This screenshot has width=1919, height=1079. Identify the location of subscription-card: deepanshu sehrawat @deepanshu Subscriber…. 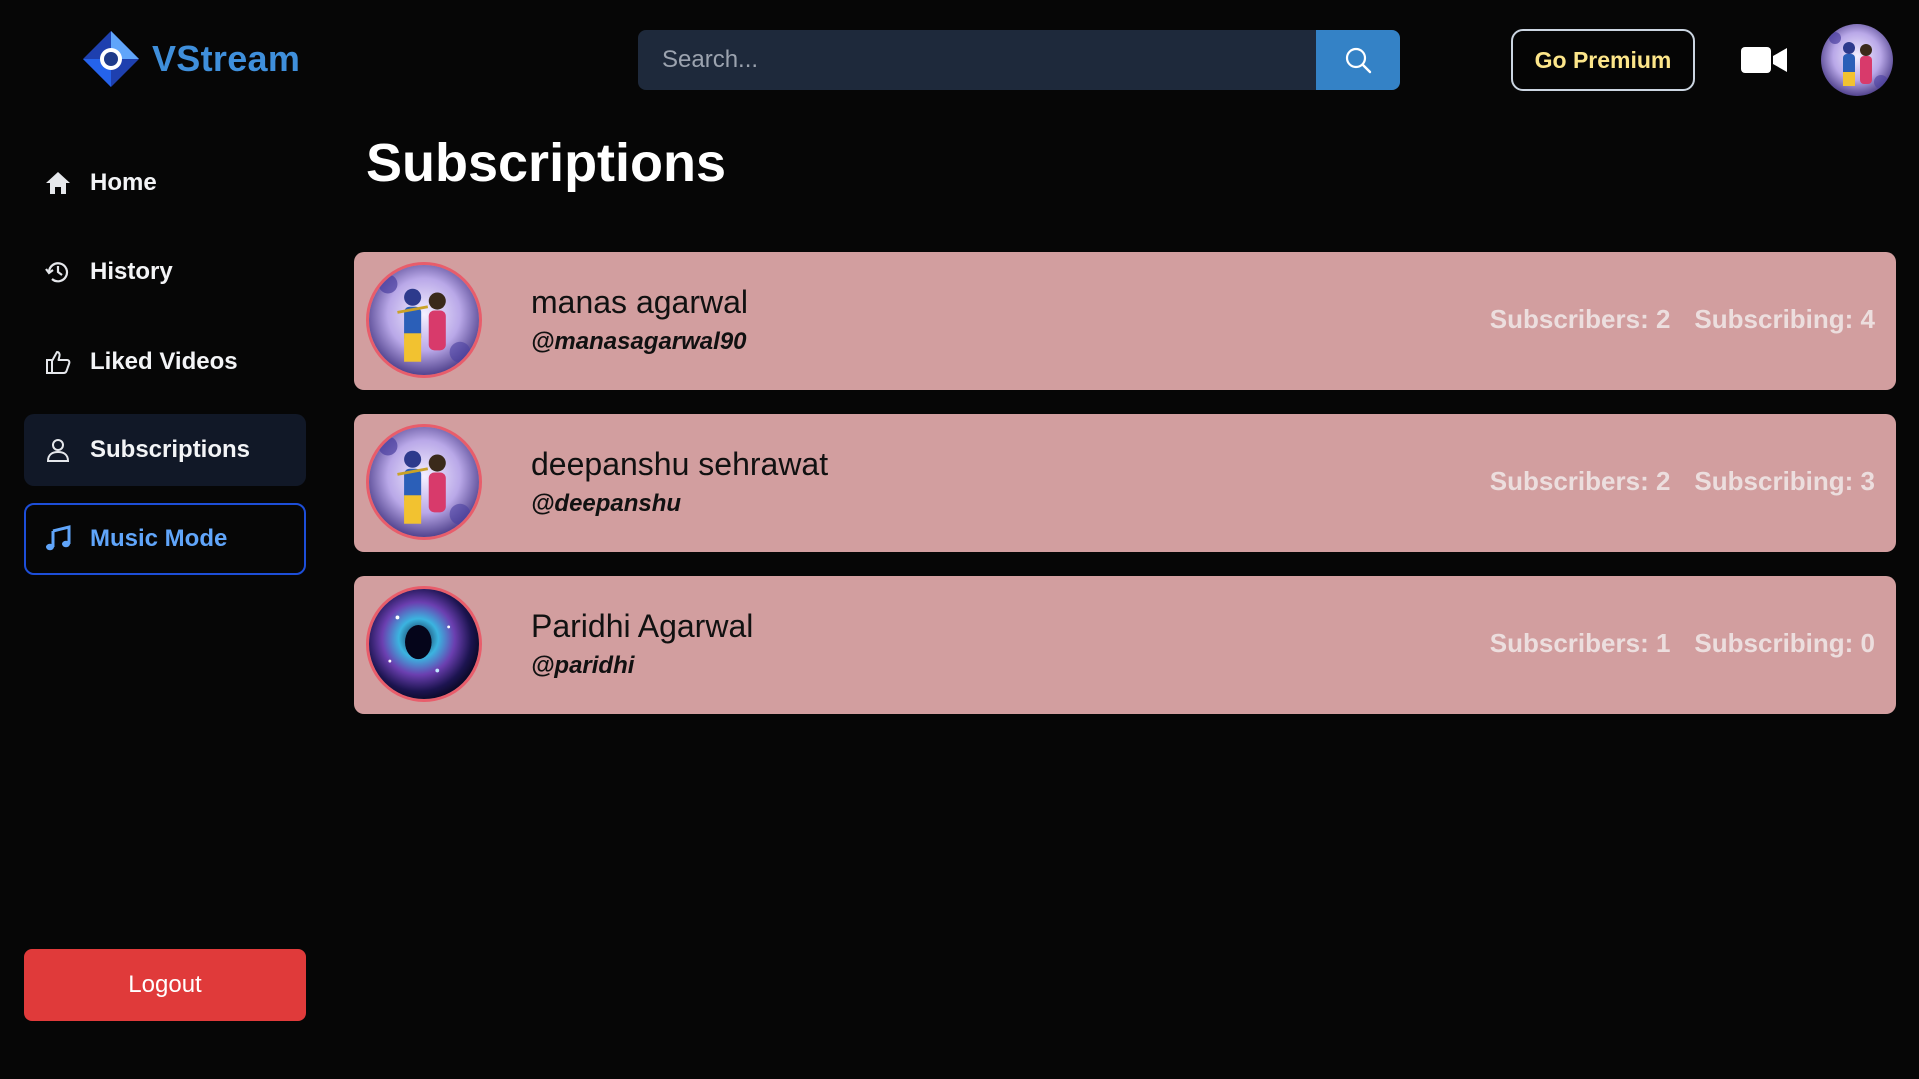
(1125, 483).